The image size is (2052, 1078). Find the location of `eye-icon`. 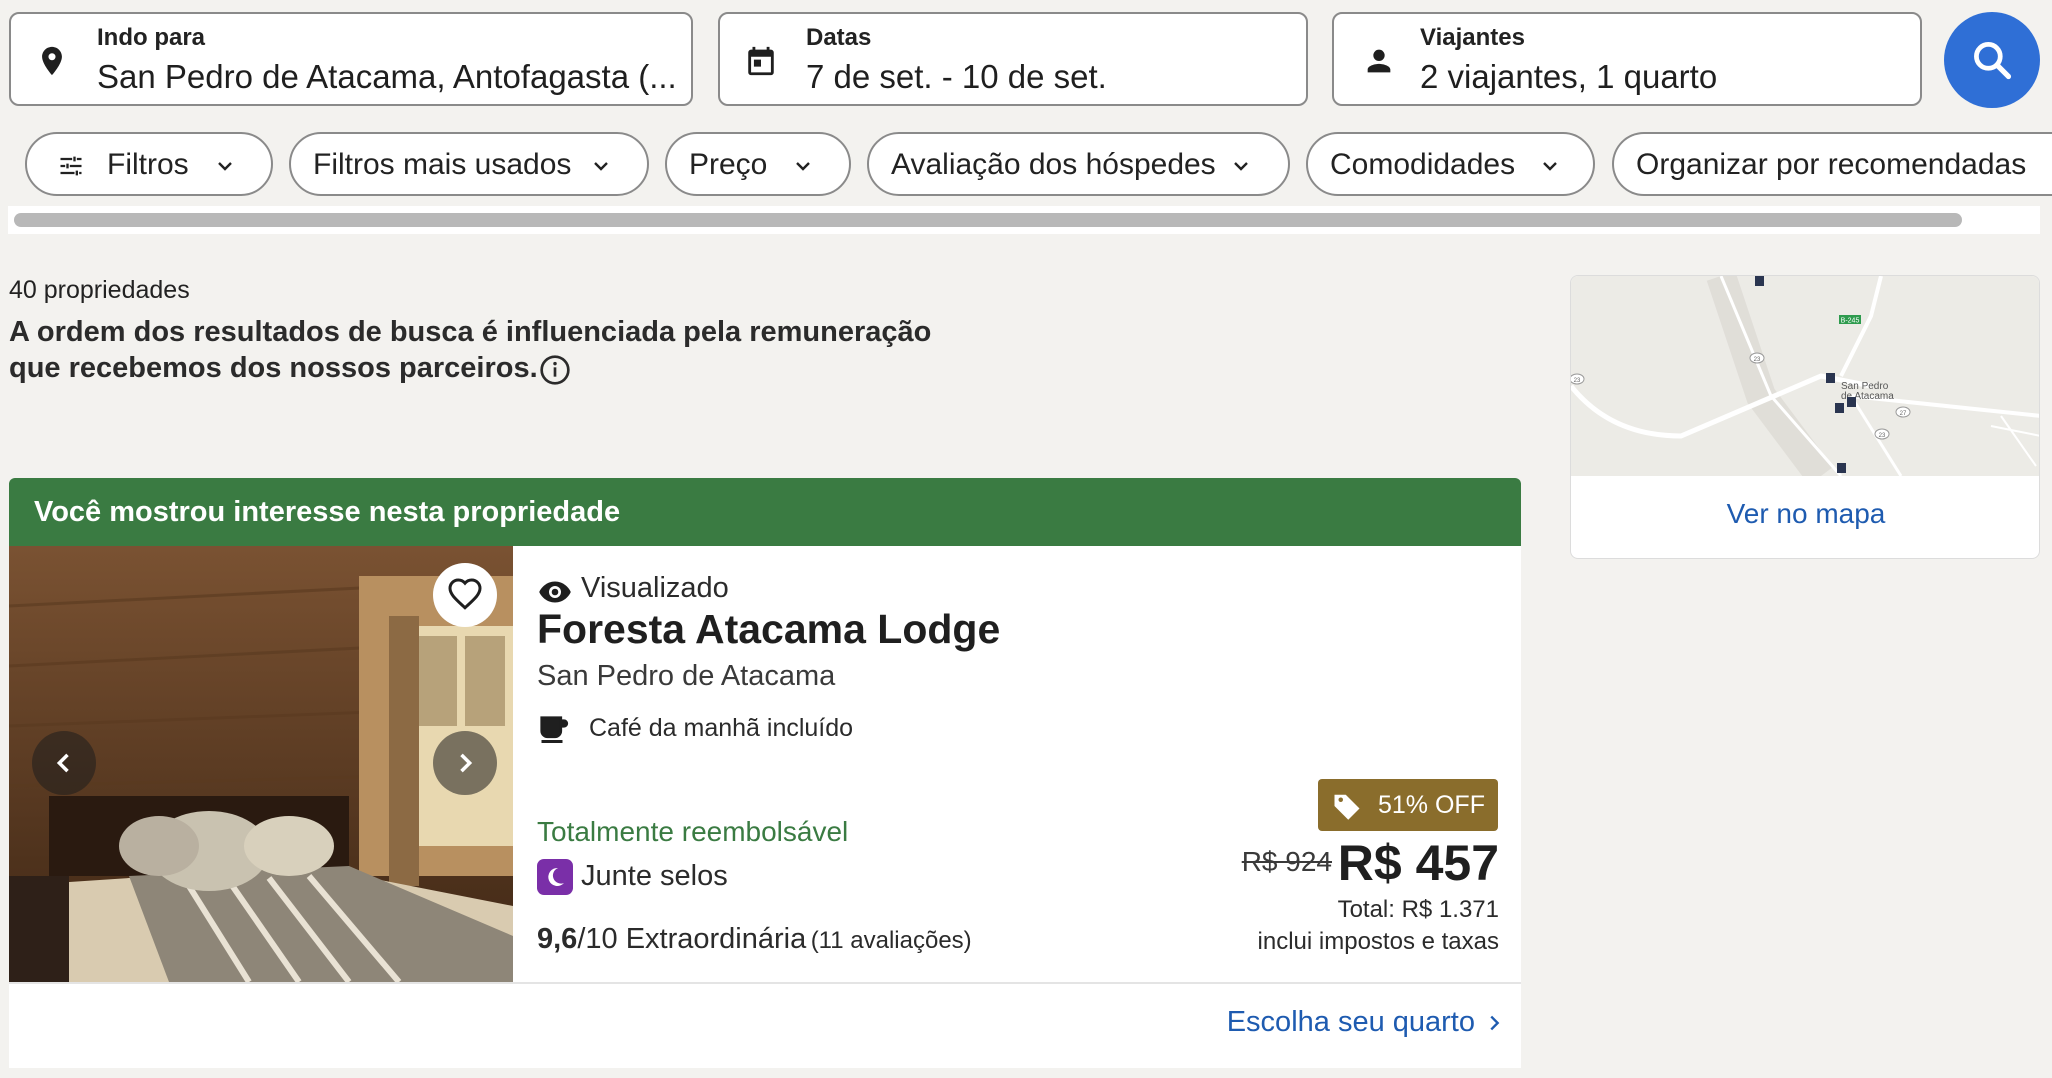

eye-icon is located at coordinates (555, 592).